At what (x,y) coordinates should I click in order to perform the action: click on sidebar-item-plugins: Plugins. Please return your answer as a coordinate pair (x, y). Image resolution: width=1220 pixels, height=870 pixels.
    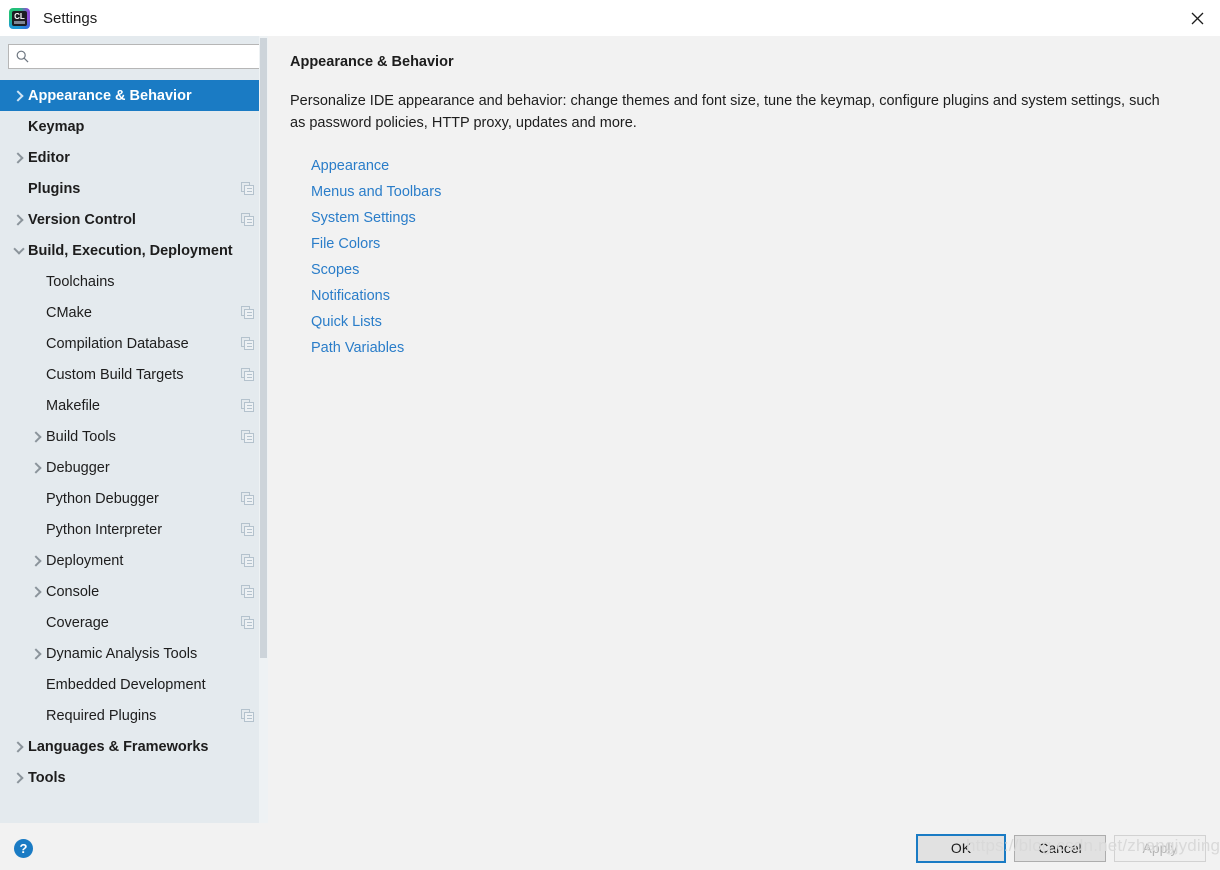
    Looking at the image, I should click on (134, 188).